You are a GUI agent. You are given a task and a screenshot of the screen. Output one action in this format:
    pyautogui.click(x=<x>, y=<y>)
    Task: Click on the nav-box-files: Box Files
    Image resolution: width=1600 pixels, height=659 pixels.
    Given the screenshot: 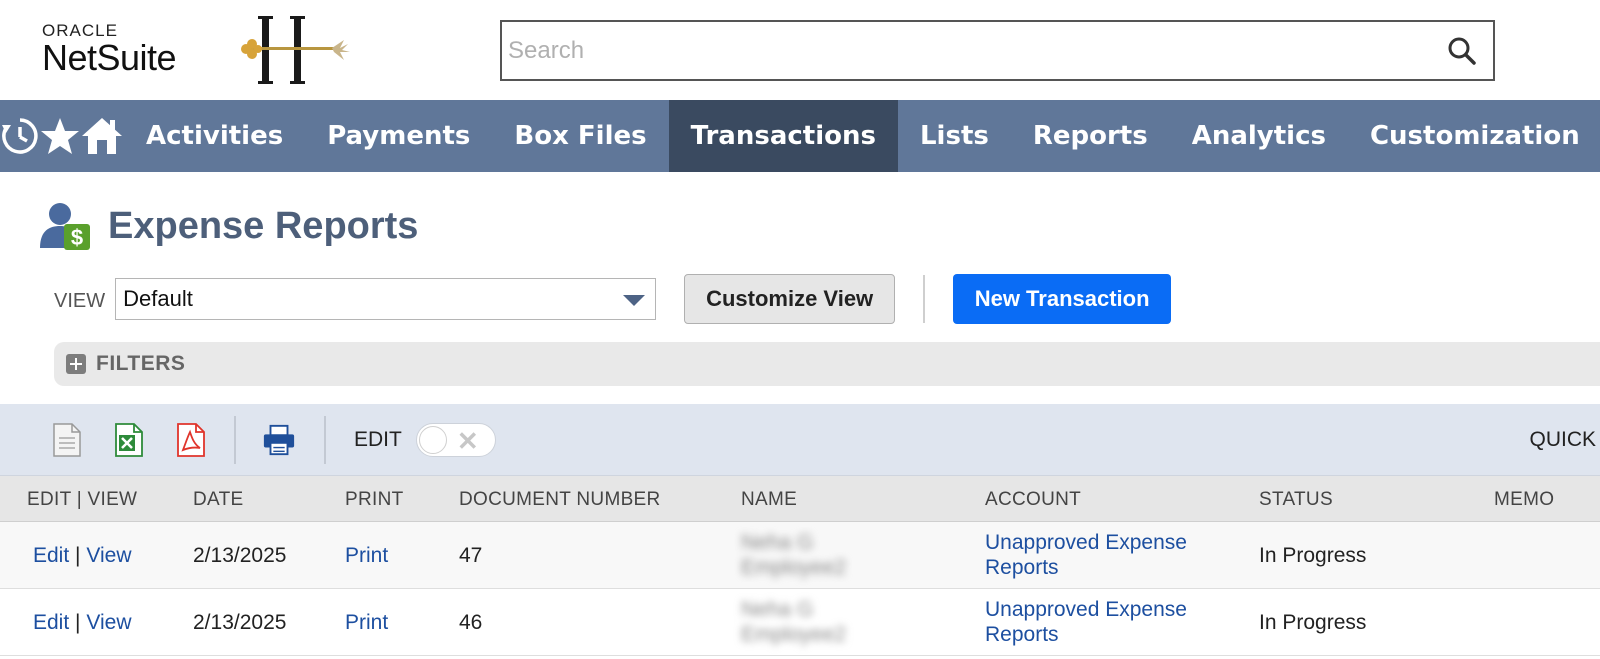 What is the action you would take?
    pyautogui.click(x=580, y=136)
    